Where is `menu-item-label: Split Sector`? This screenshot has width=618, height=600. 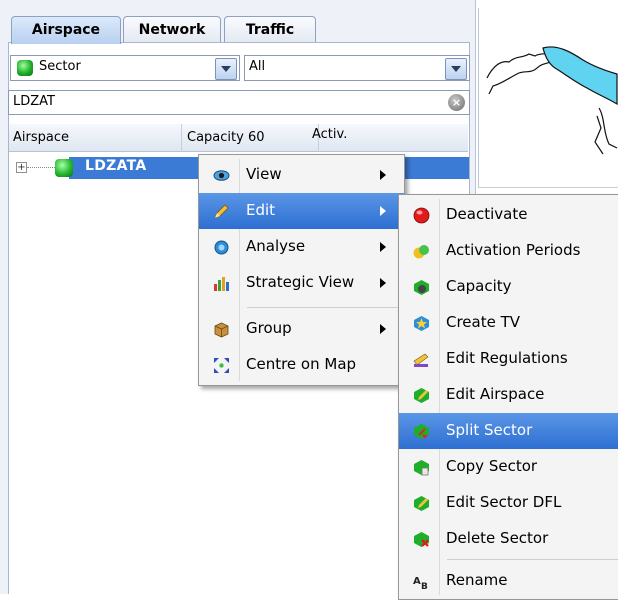
menu-item-label: Split Sector is located at coordinates (489, 430).